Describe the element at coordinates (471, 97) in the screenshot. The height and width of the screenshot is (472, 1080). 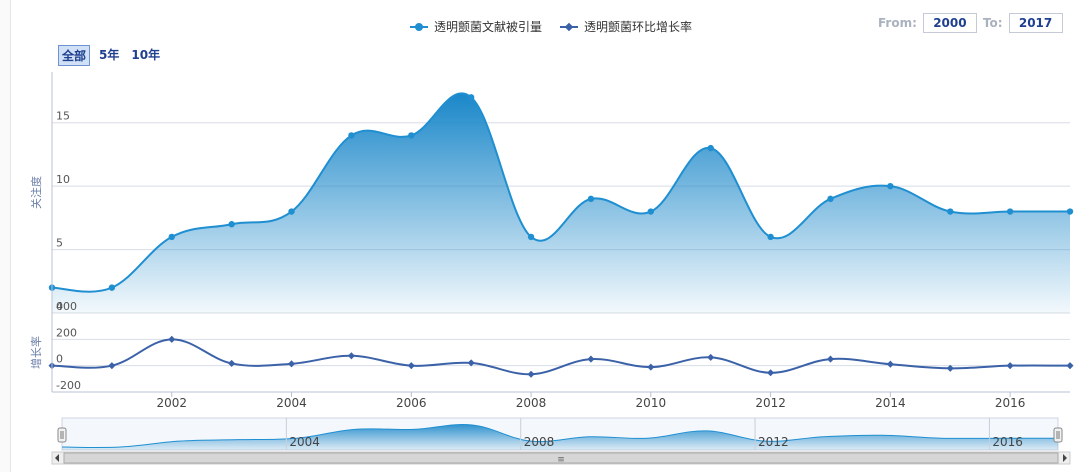
I see `data-point-p0-2007` at that location.